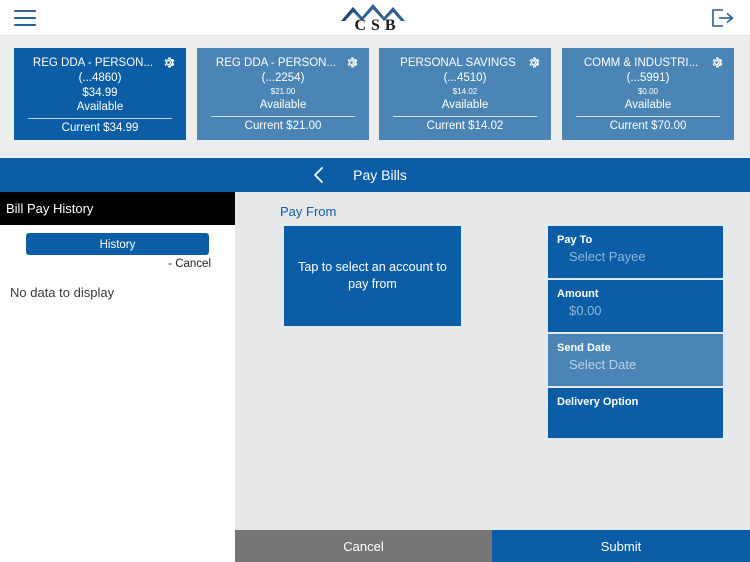 This screenshot has width=750, height=562. What do you see at coordinates (283, 78) in the screenshot?
I see `account-number: (...2254)` at bounding box center [283, 78].